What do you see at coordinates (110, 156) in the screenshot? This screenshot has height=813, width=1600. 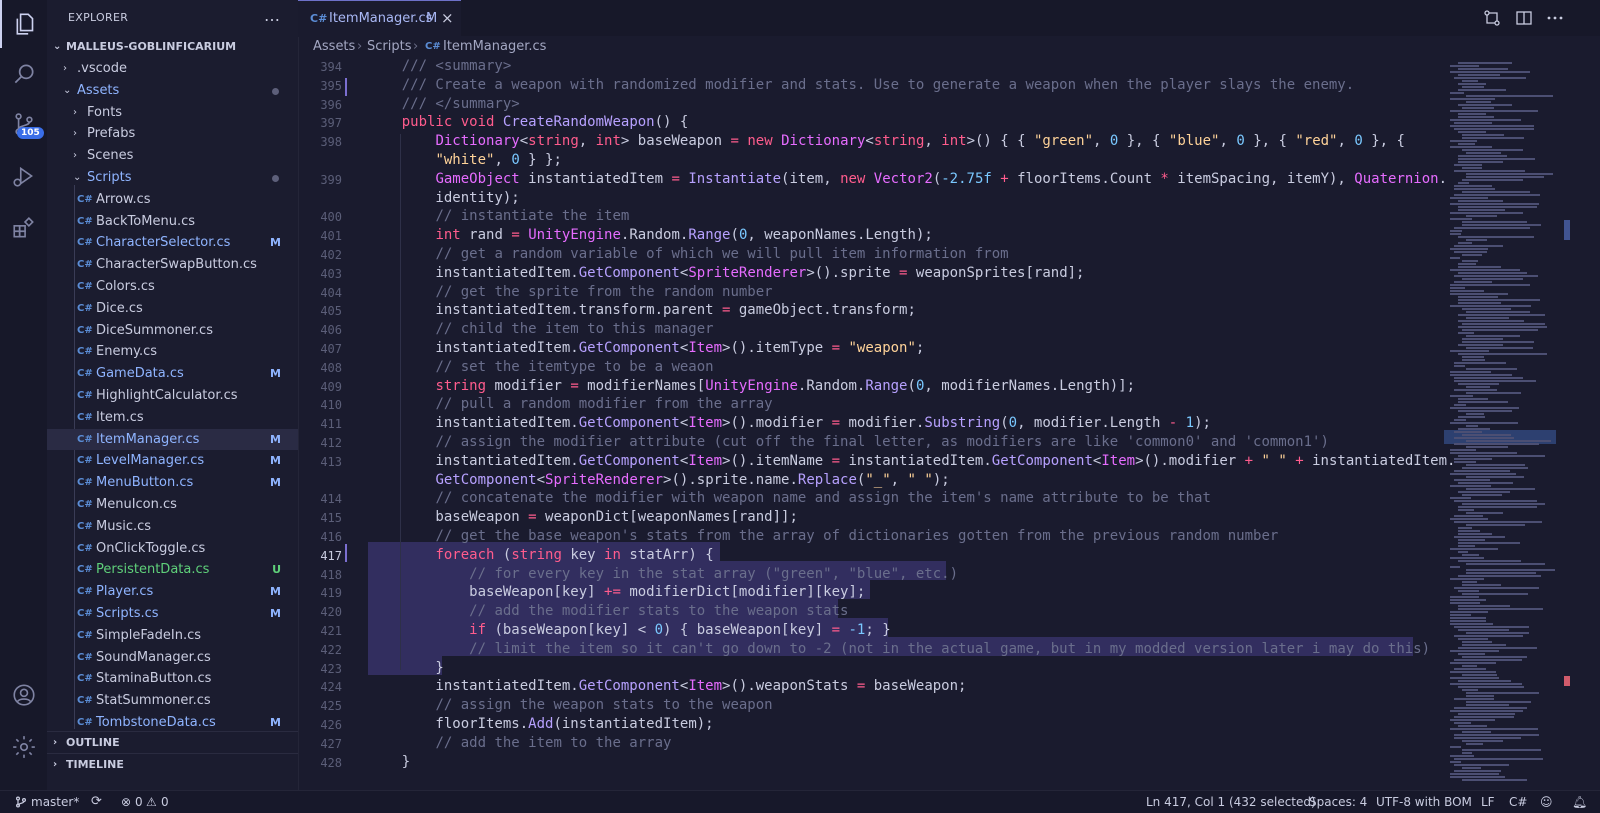 I see `tree-item-label: Scenes` at bounding box center [110, 156].